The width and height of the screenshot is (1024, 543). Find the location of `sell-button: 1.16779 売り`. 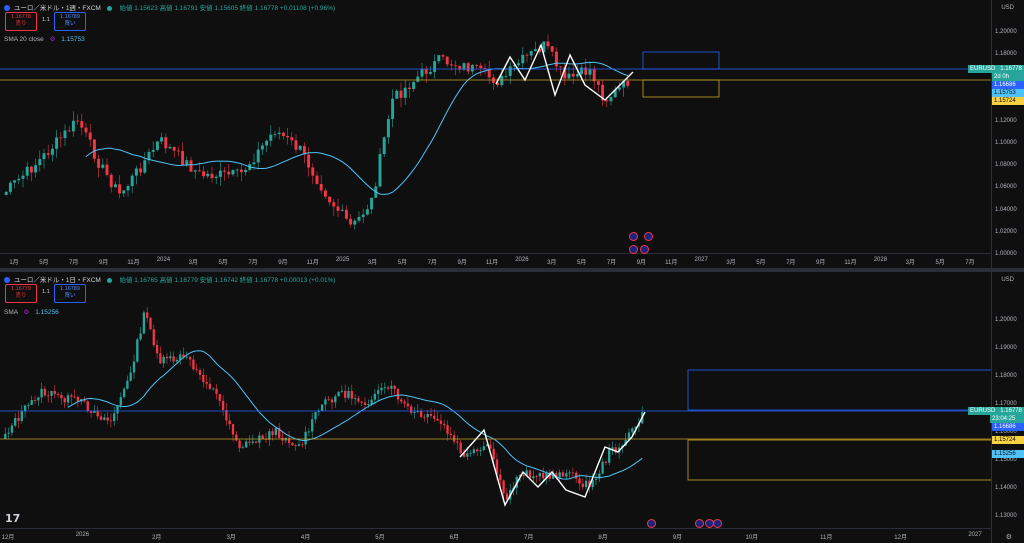

sell-button: 1.16779 売り is located at coordinates (21, 293).